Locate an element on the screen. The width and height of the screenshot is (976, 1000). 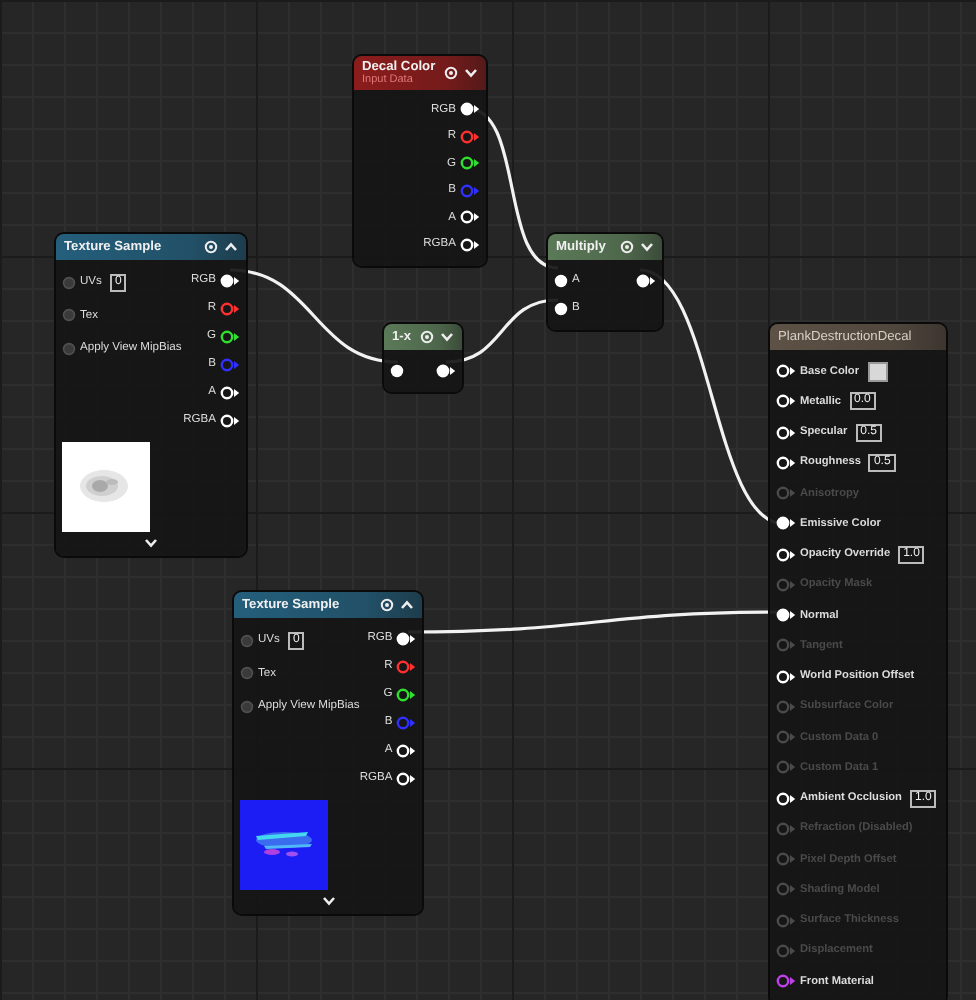
color-swatch is located at coordinates (877, 371).